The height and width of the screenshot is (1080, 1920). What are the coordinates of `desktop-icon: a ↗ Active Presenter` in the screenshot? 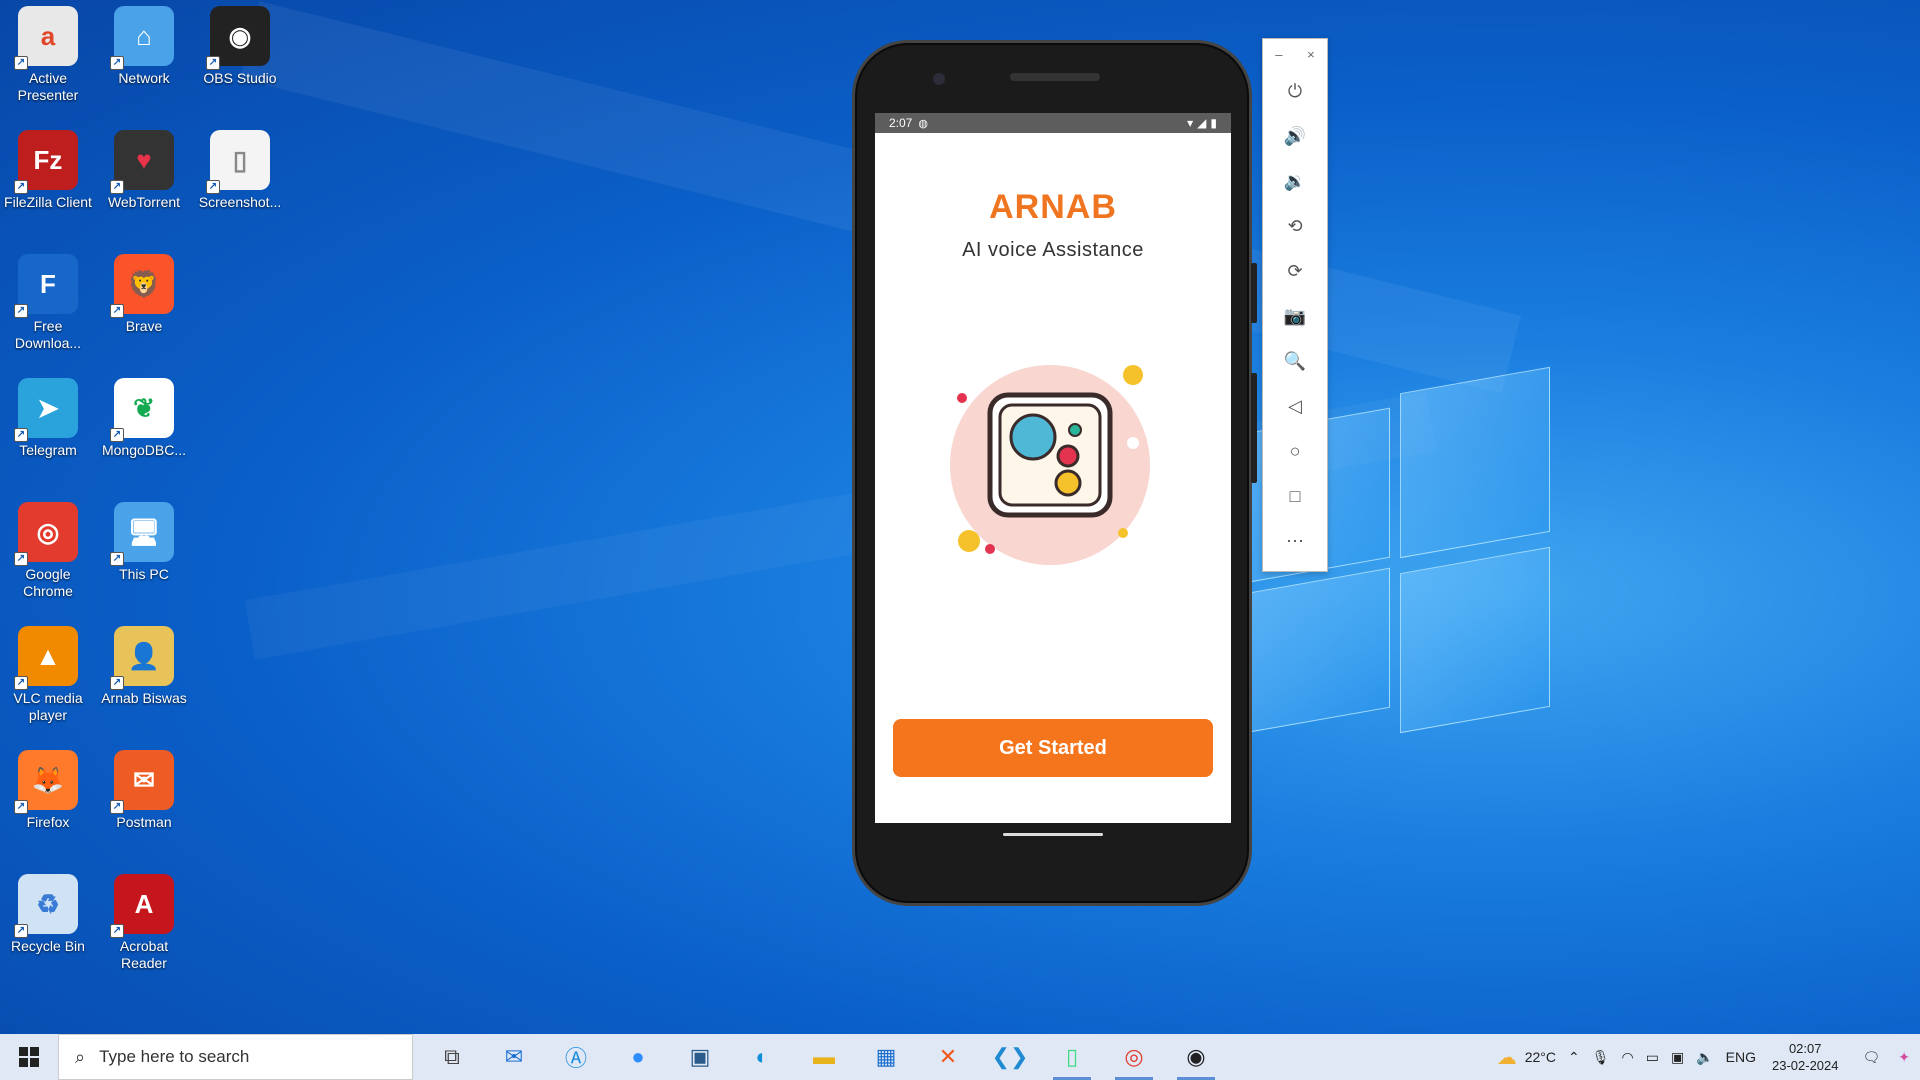 It's located at (48, 52).